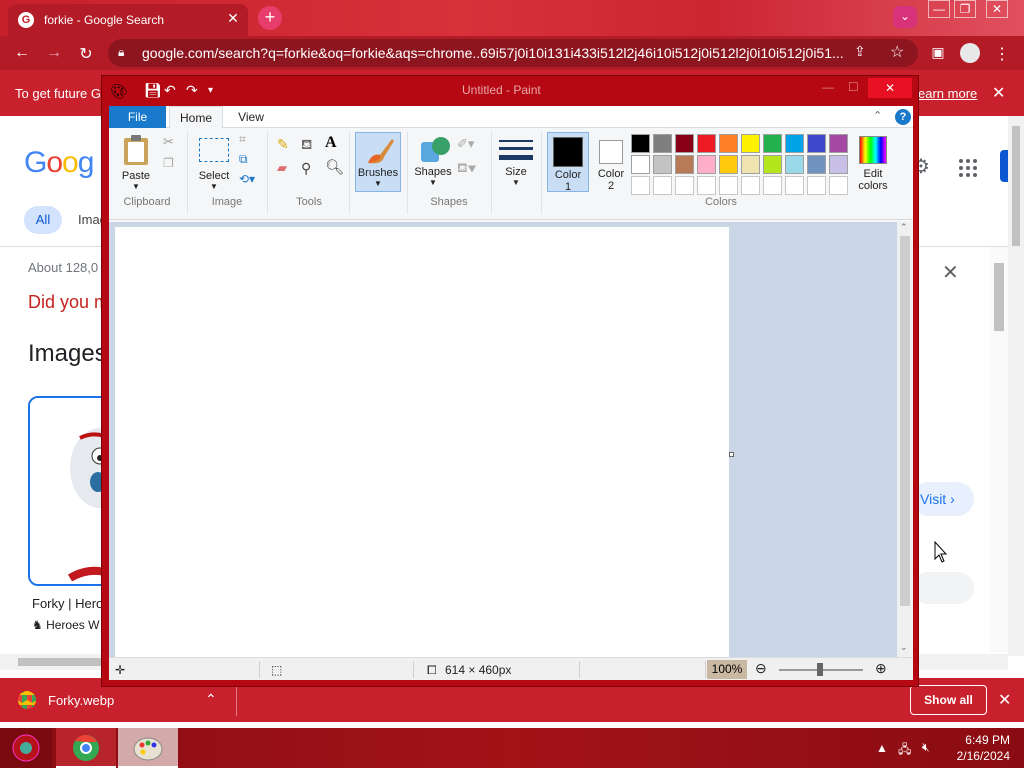 The height and width of the screenshot is (768, 1024). I want to click on select-button: Select ▼, so click(213, 166).